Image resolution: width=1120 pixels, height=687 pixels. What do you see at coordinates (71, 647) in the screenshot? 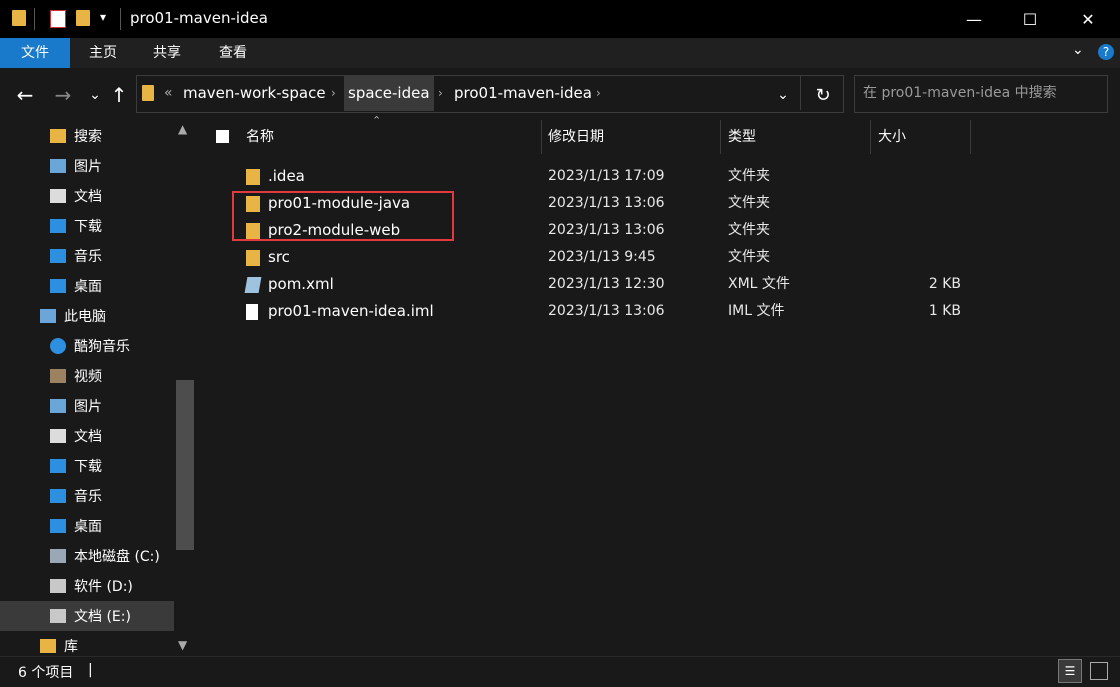
I see `sidebar-item-label: 库` at bounding box center [71, 647].